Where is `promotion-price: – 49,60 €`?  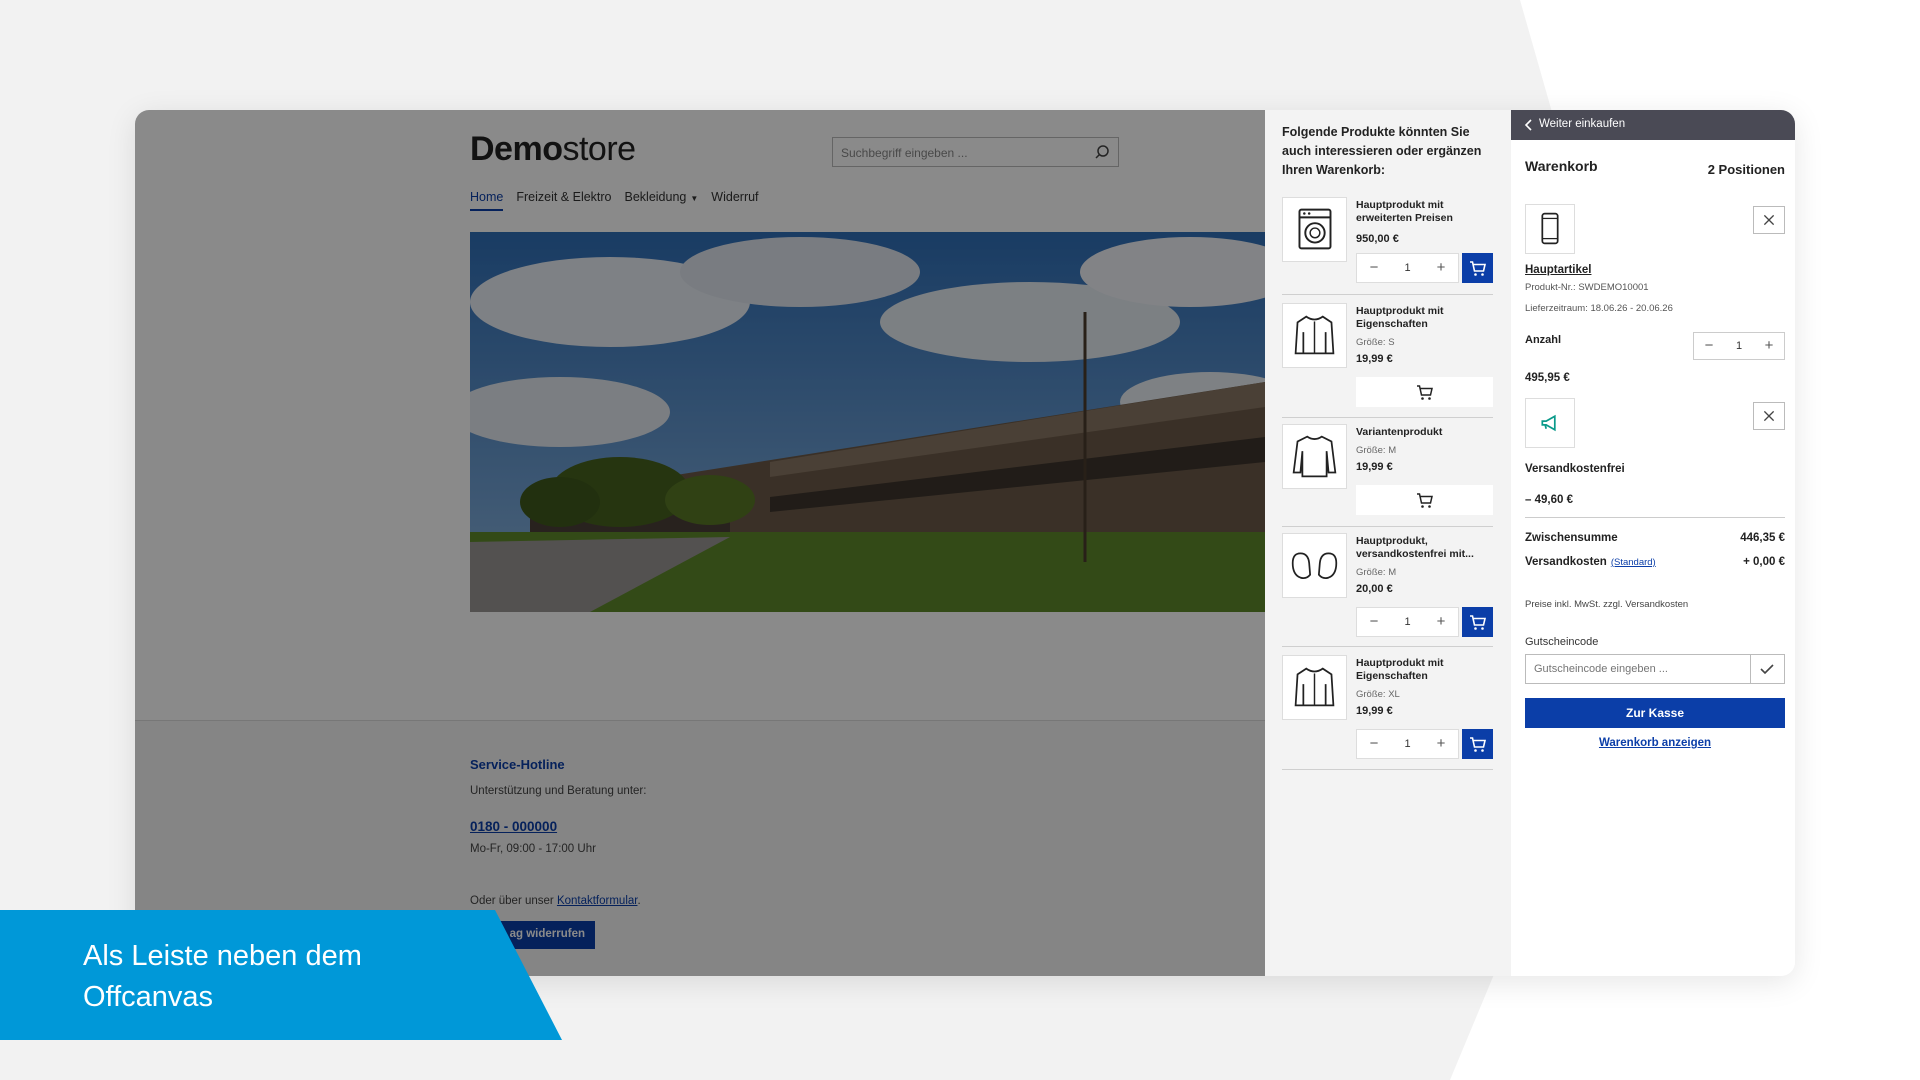
promotion-price: – 49,60 € is located at coordinates (1549, 500).